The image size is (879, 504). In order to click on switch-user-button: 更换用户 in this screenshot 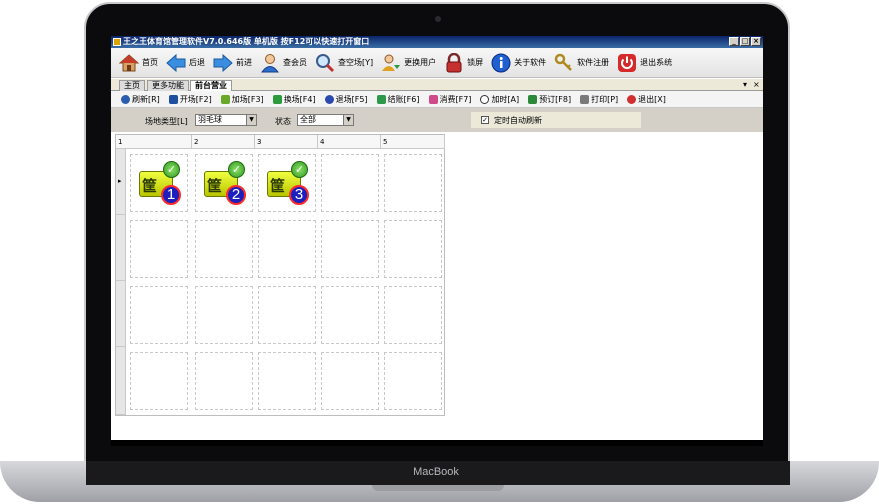, I will do `click(408, 63)`.